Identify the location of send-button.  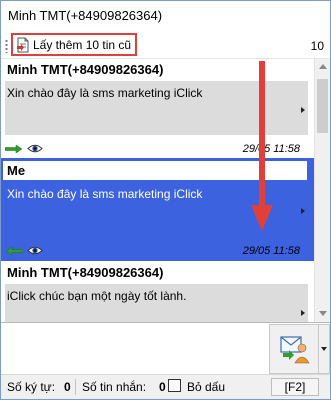
(294, 349).